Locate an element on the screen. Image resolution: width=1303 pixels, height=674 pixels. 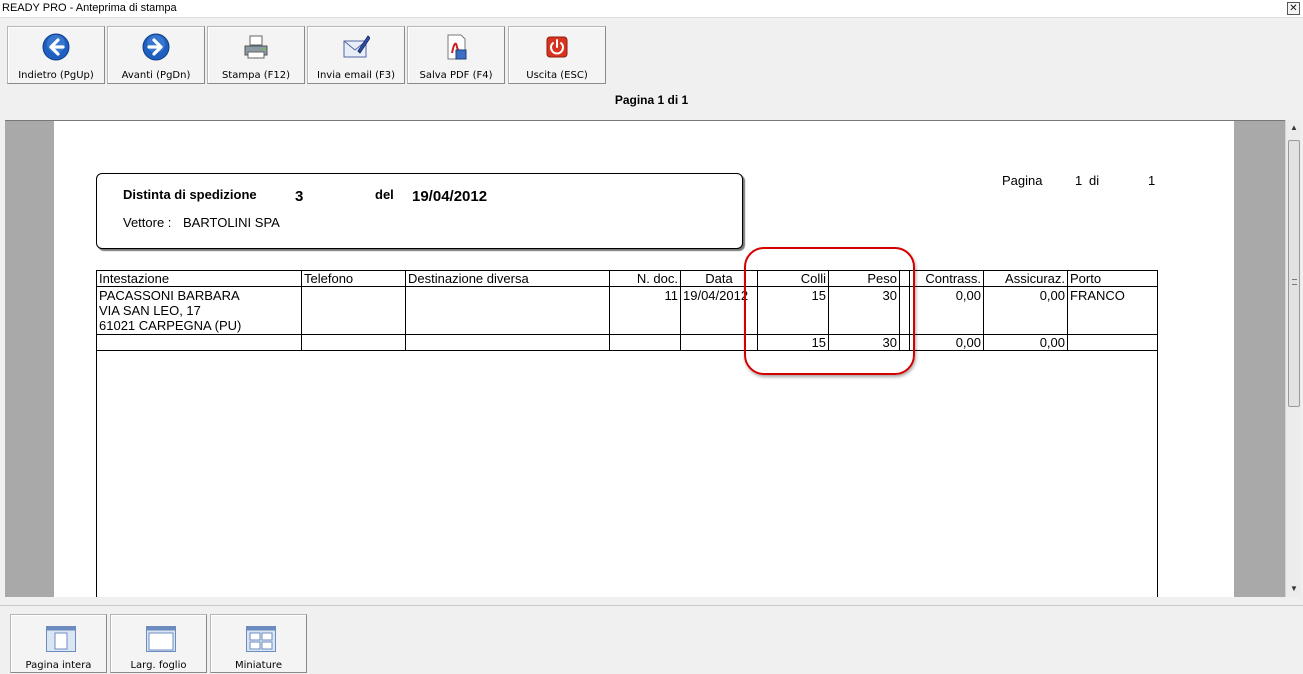
forward-button-label: Avanti (PgDn) is located at coordinates (156, 75).